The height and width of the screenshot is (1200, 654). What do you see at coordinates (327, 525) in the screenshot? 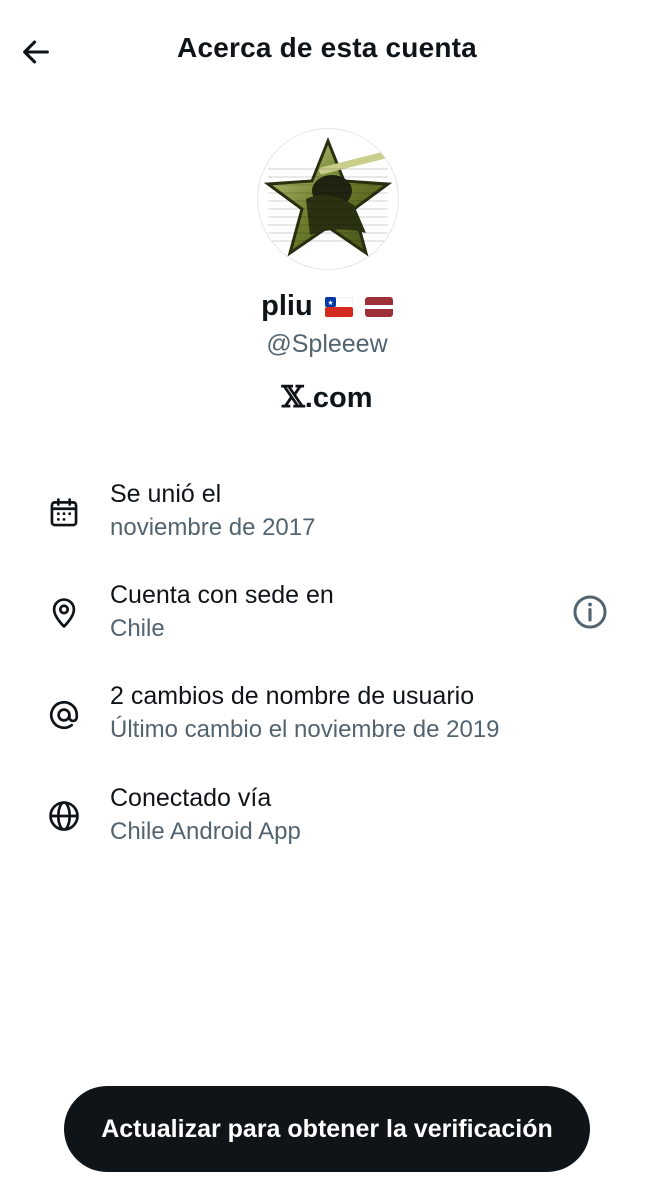
I see `joined-date-item: Se unió el noviembre de 2017` at bounding box center [327, 525].